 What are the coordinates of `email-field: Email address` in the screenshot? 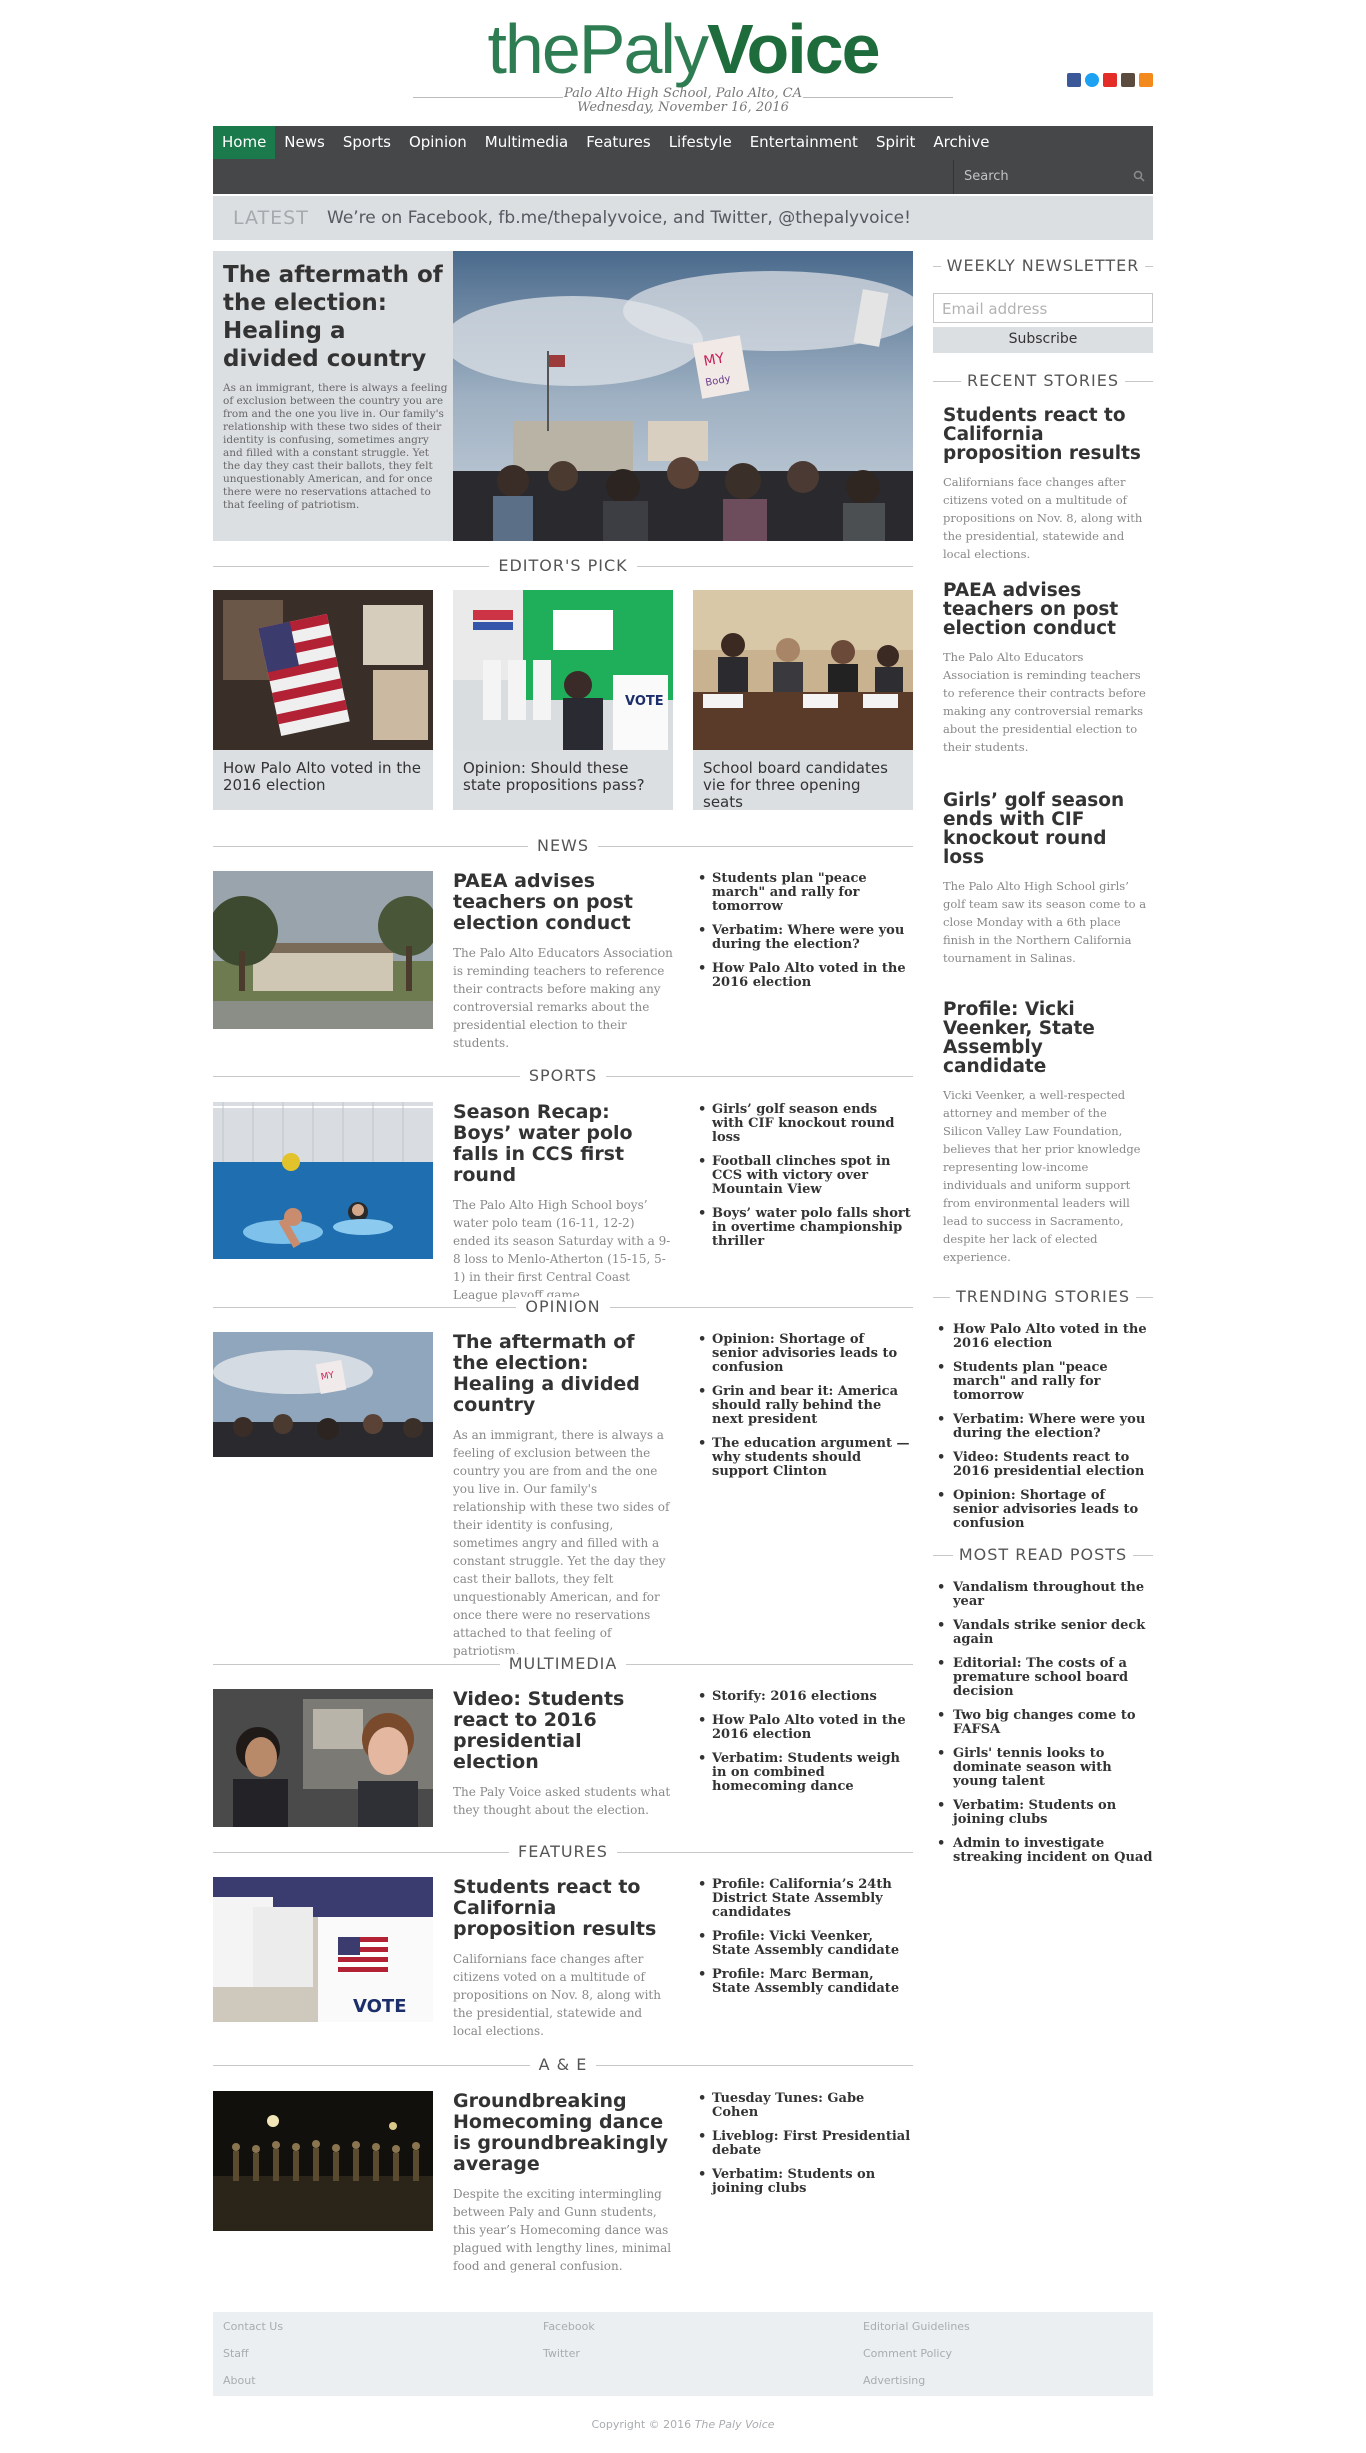 It's located at (1043, 308).